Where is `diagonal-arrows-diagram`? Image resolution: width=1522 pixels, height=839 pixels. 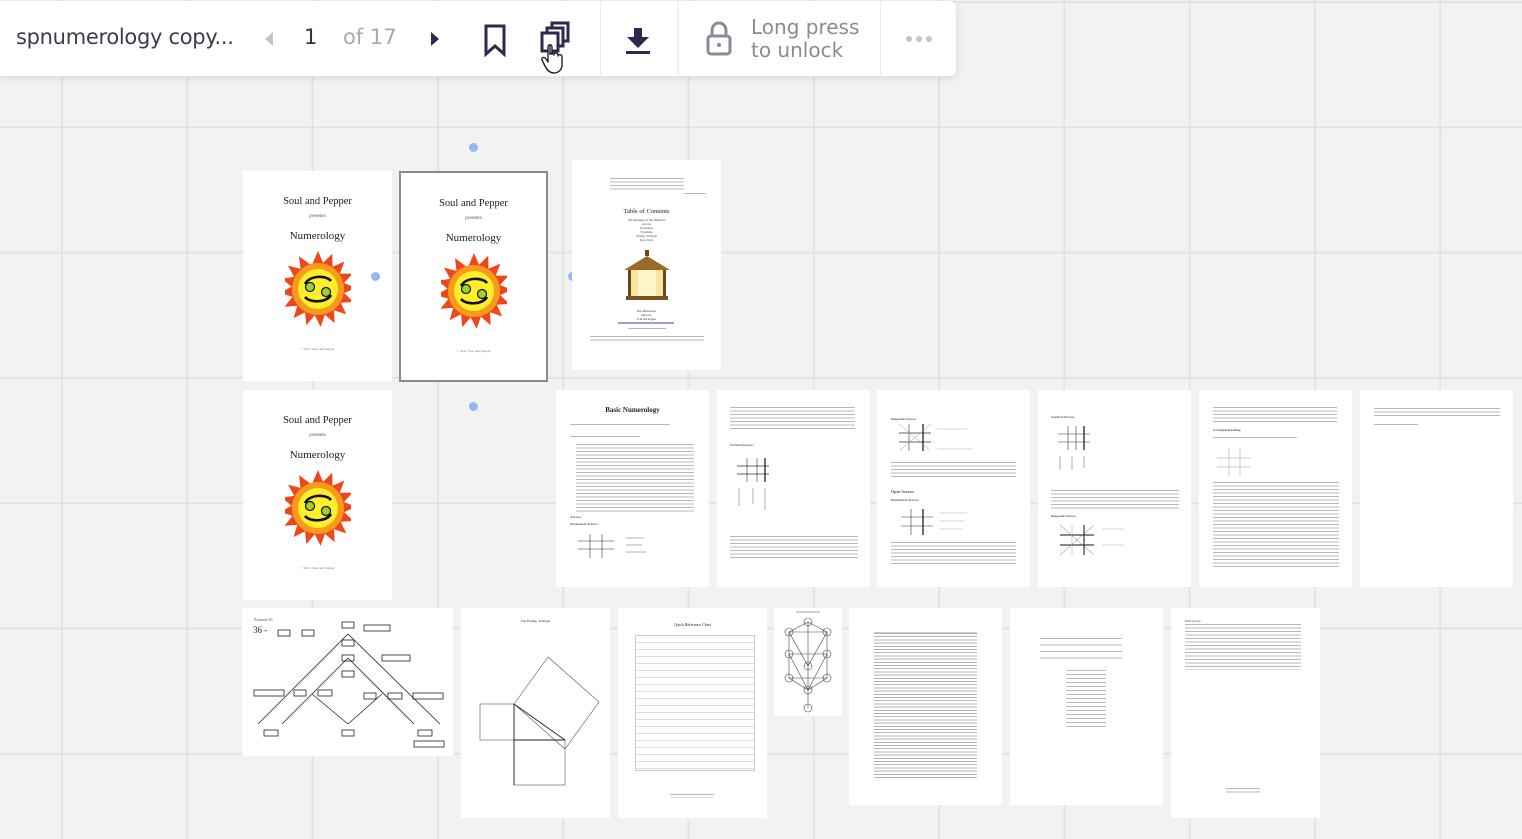 diagonal-arrows-diagram is located at coordinates (935, 437).